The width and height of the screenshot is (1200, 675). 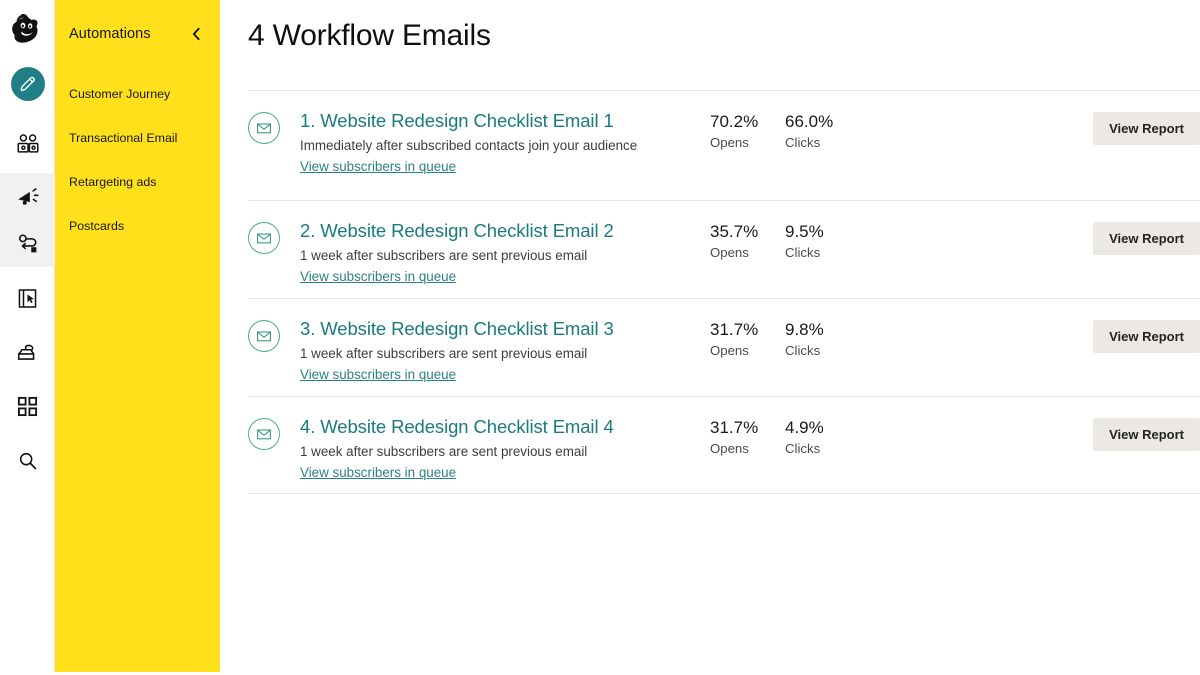 I want to click on rail-item-landing-pages, so click(x=27, y=298).